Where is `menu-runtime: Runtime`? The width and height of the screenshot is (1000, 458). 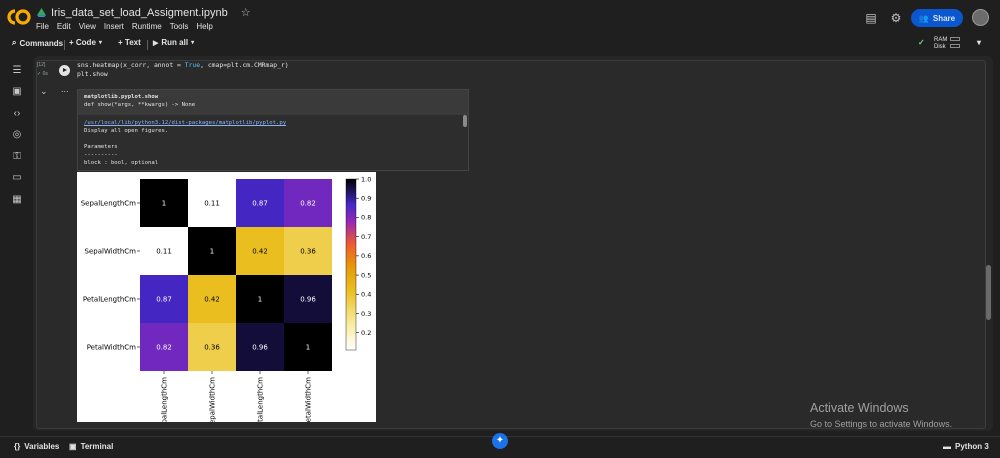
menu-runtime: Runtime is located at coordinates (147, 26).